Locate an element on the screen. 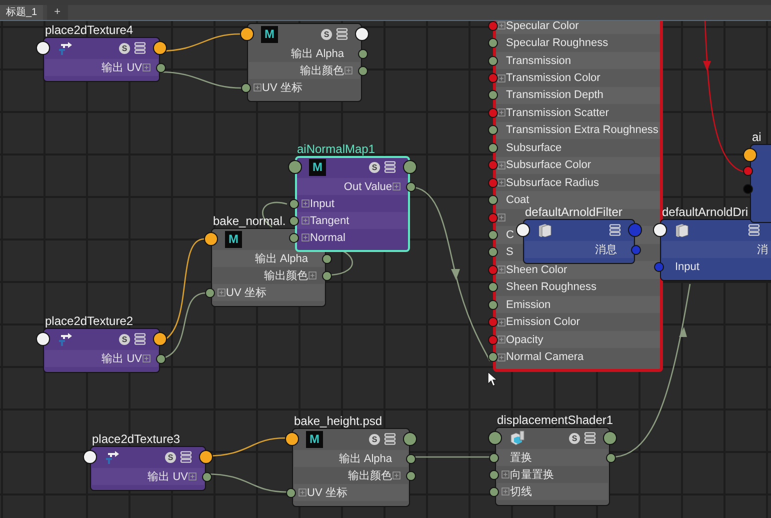 The height and width of the screenshot is (518, 771). attribute-label: Transmission Extra Roughness is located at coordinates (582, 130).